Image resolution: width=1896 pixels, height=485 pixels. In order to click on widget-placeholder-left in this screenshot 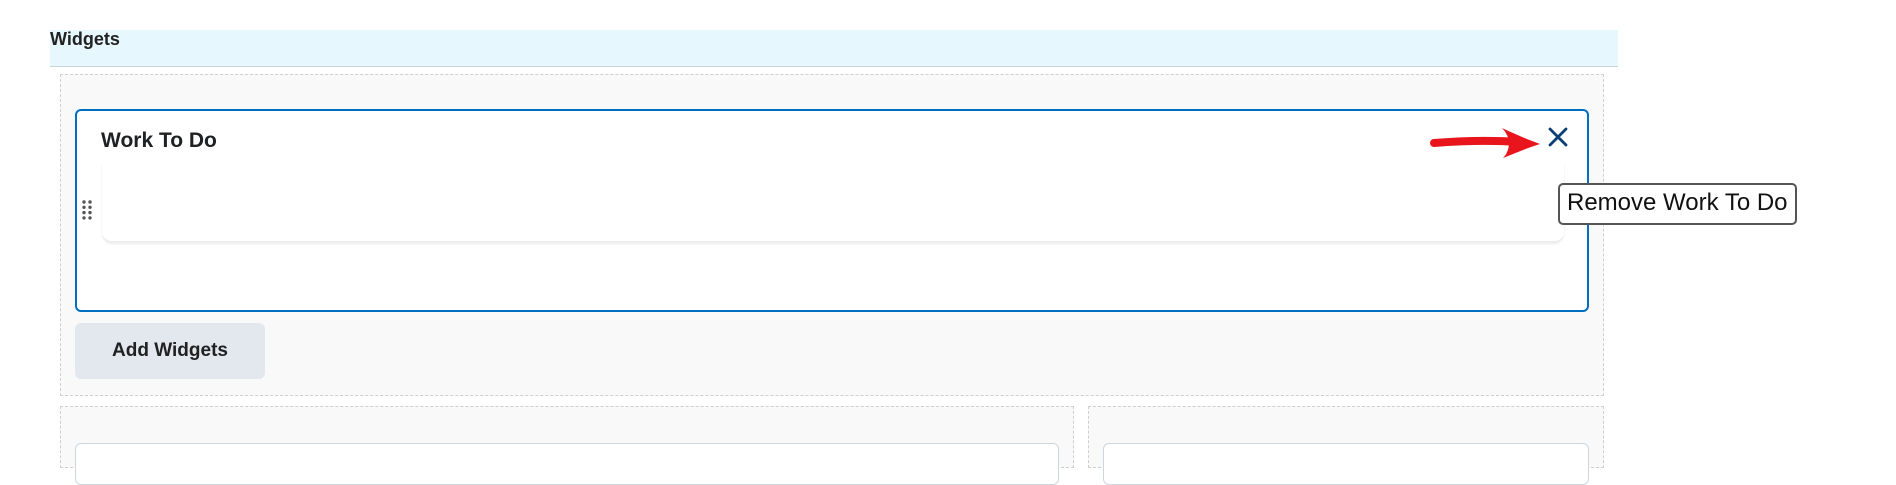, I will do `click(567, 464)`.